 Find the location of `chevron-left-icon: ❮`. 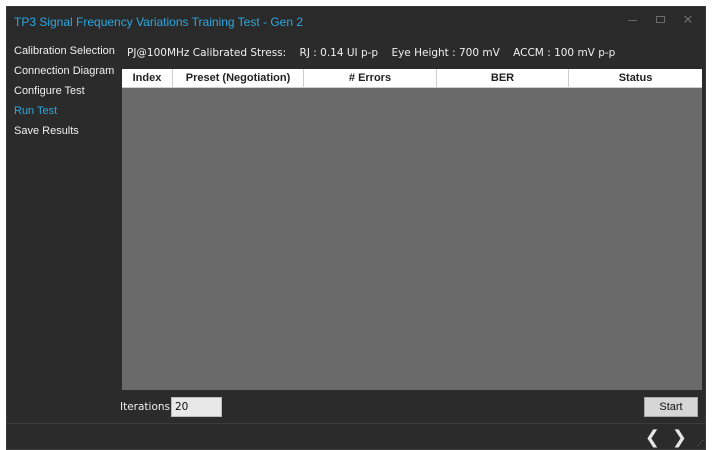

chevron-left-icon: ❮ is located at coordinates (652, 437).